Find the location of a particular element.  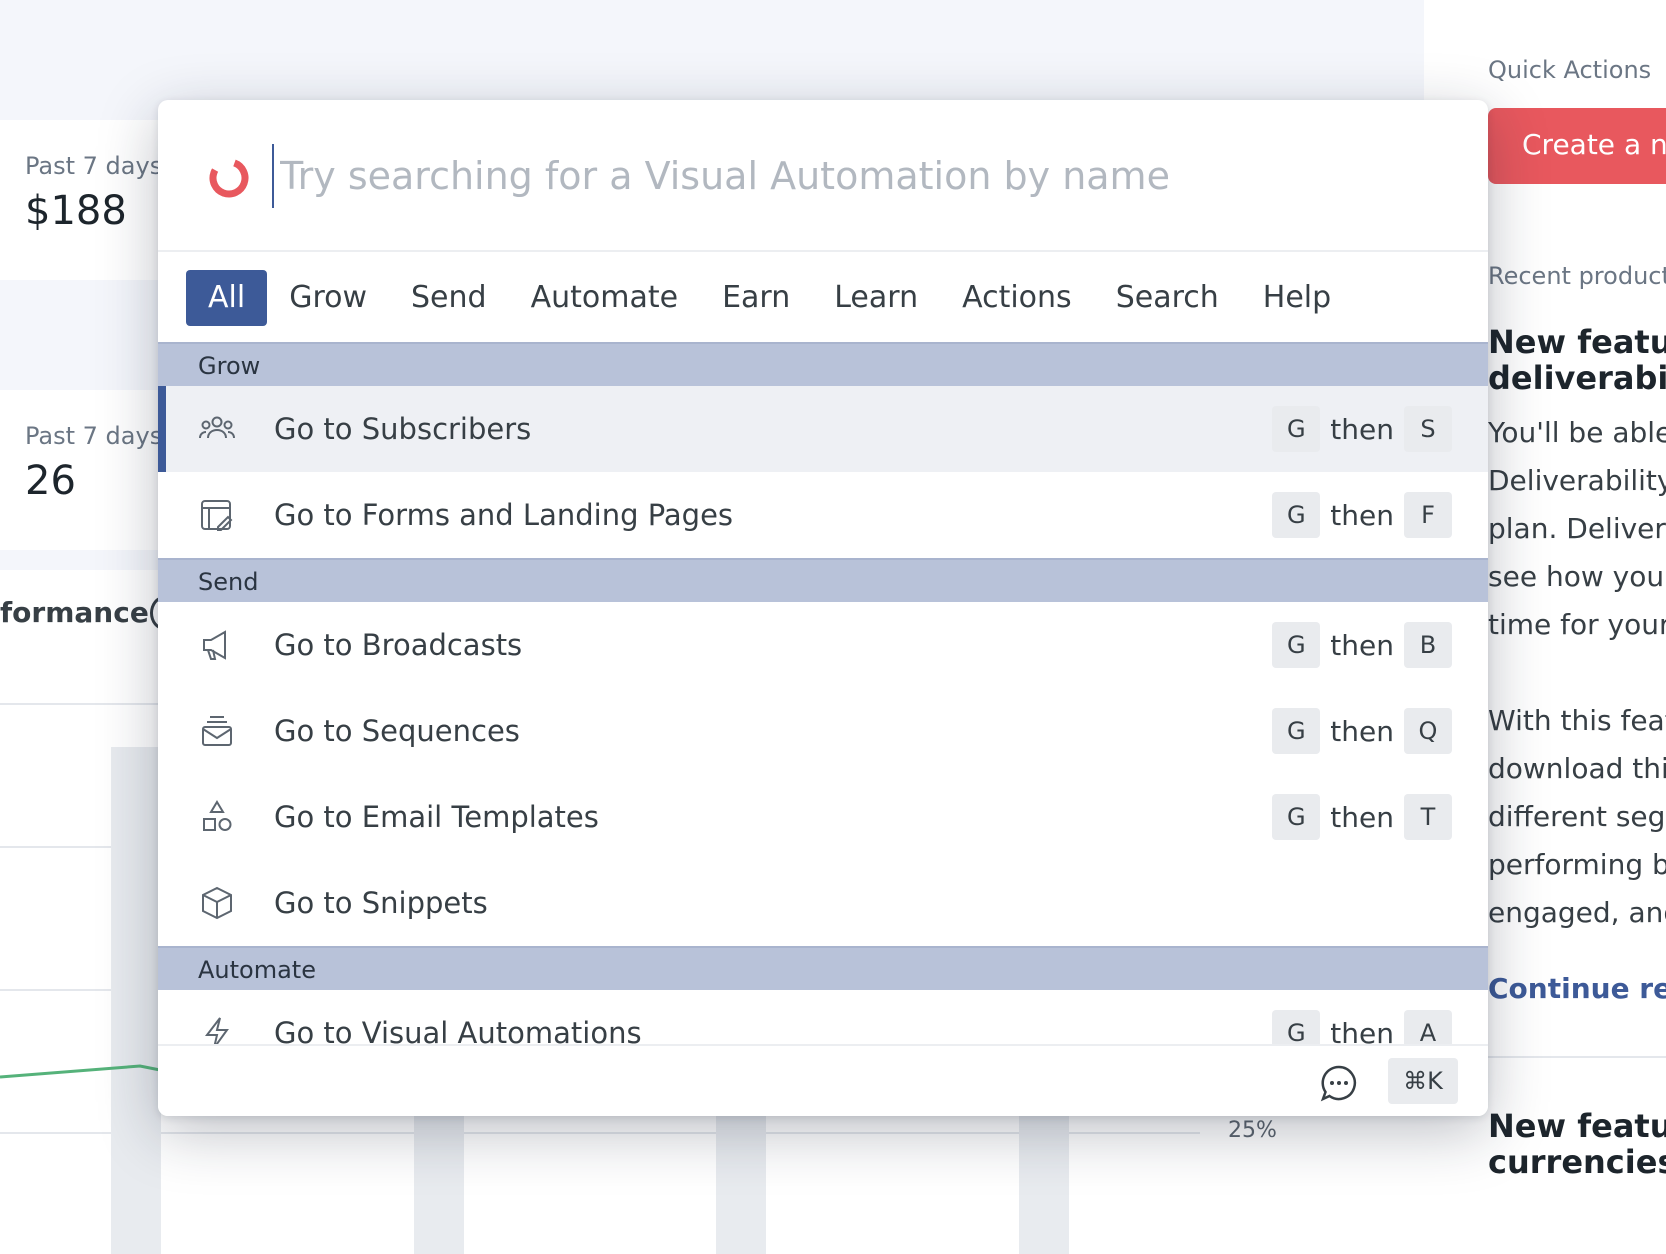

news-heading: currencies is located at coordinates (1577, 1162).